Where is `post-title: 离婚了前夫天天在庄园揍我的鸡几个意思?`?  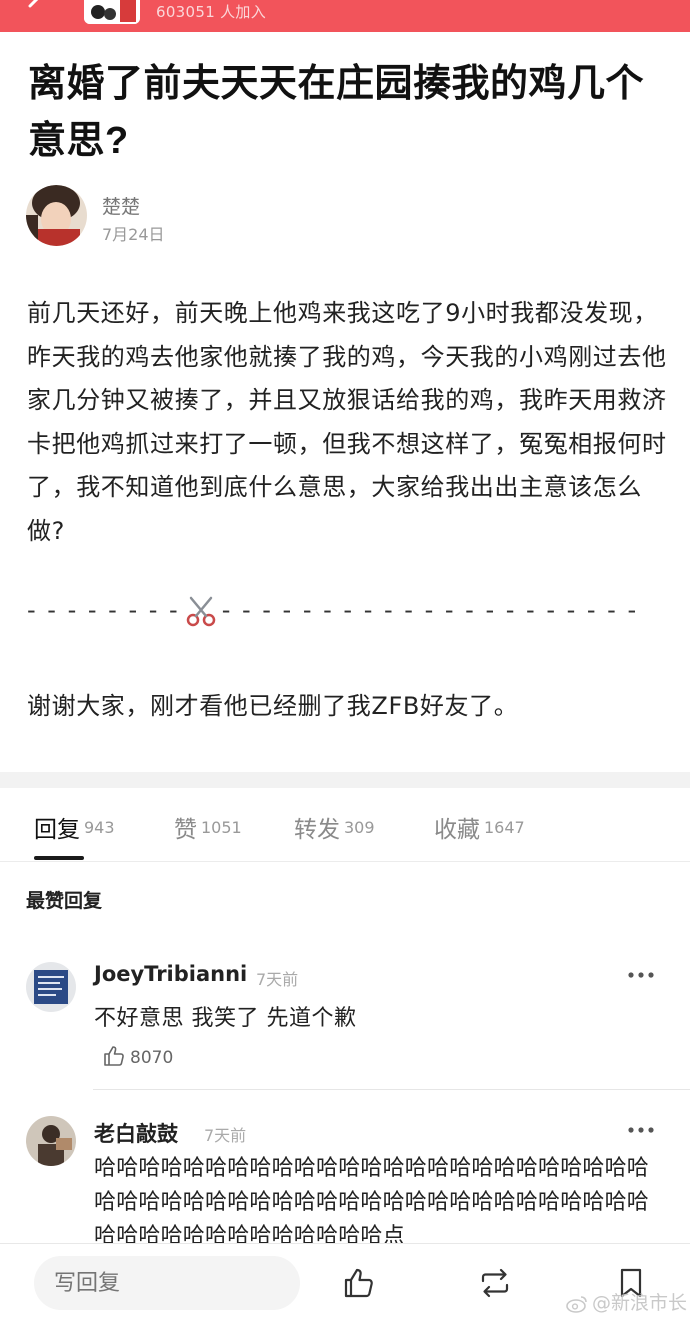
post-title: 离婚了前夫天天在庄园揍我的鸡几个意思? is located at coordinates (336, 112).